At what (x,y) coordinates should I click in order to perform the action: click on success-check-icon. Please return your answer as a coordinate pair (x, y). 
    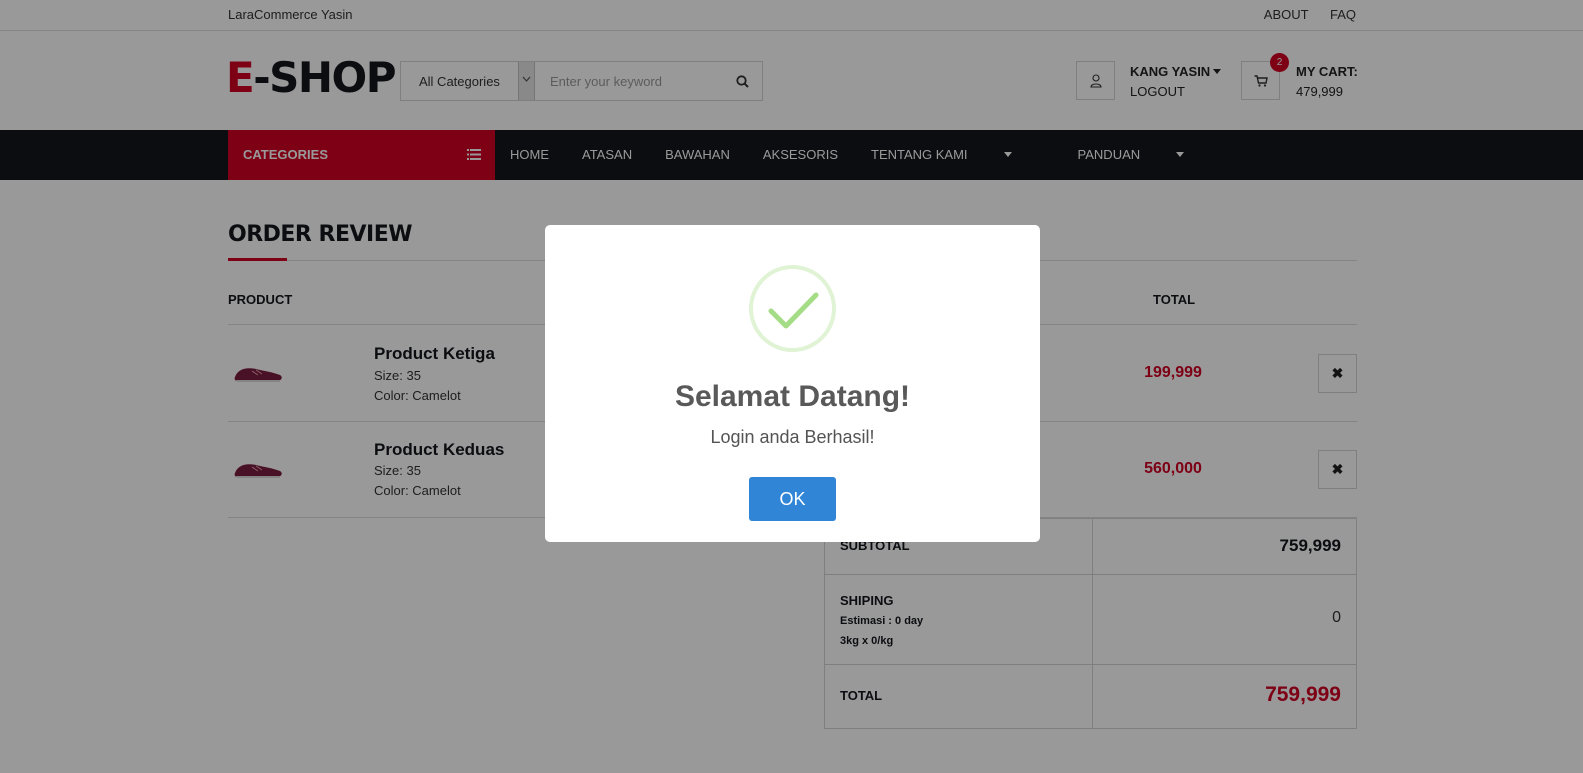
    Looking at the image, I should click on (792, 308).